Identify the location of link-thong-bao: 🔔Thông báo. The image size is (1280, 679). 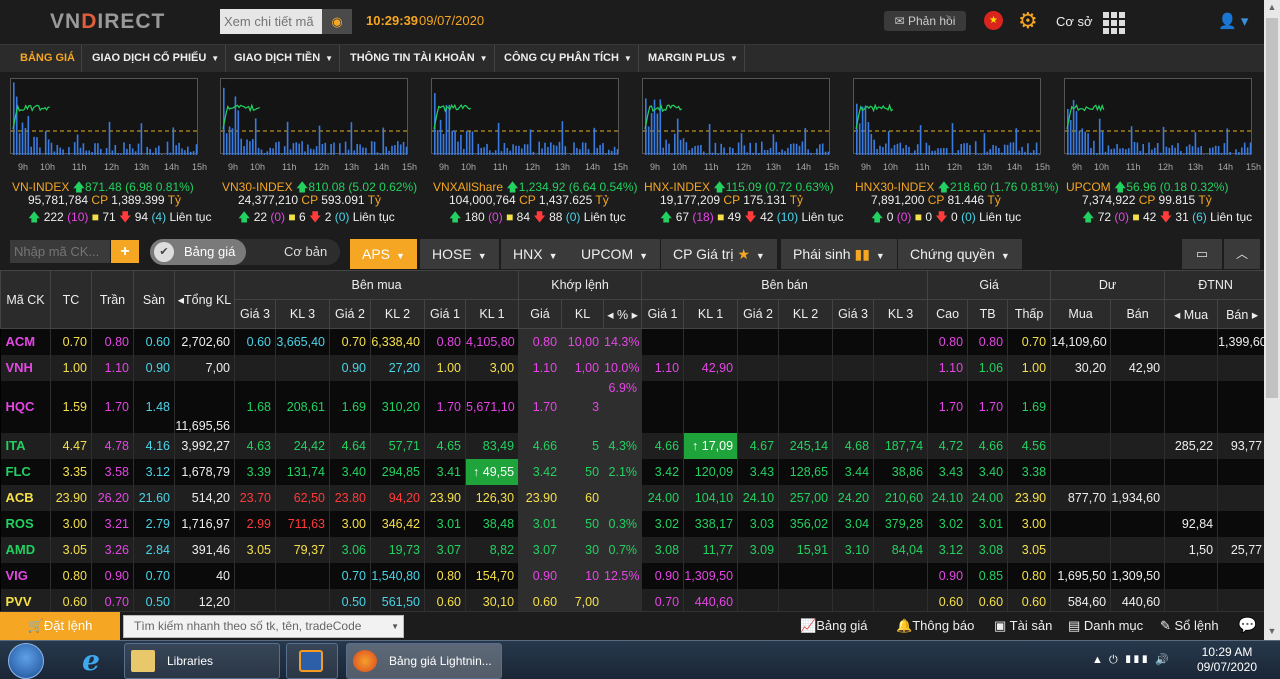
(935, 626).